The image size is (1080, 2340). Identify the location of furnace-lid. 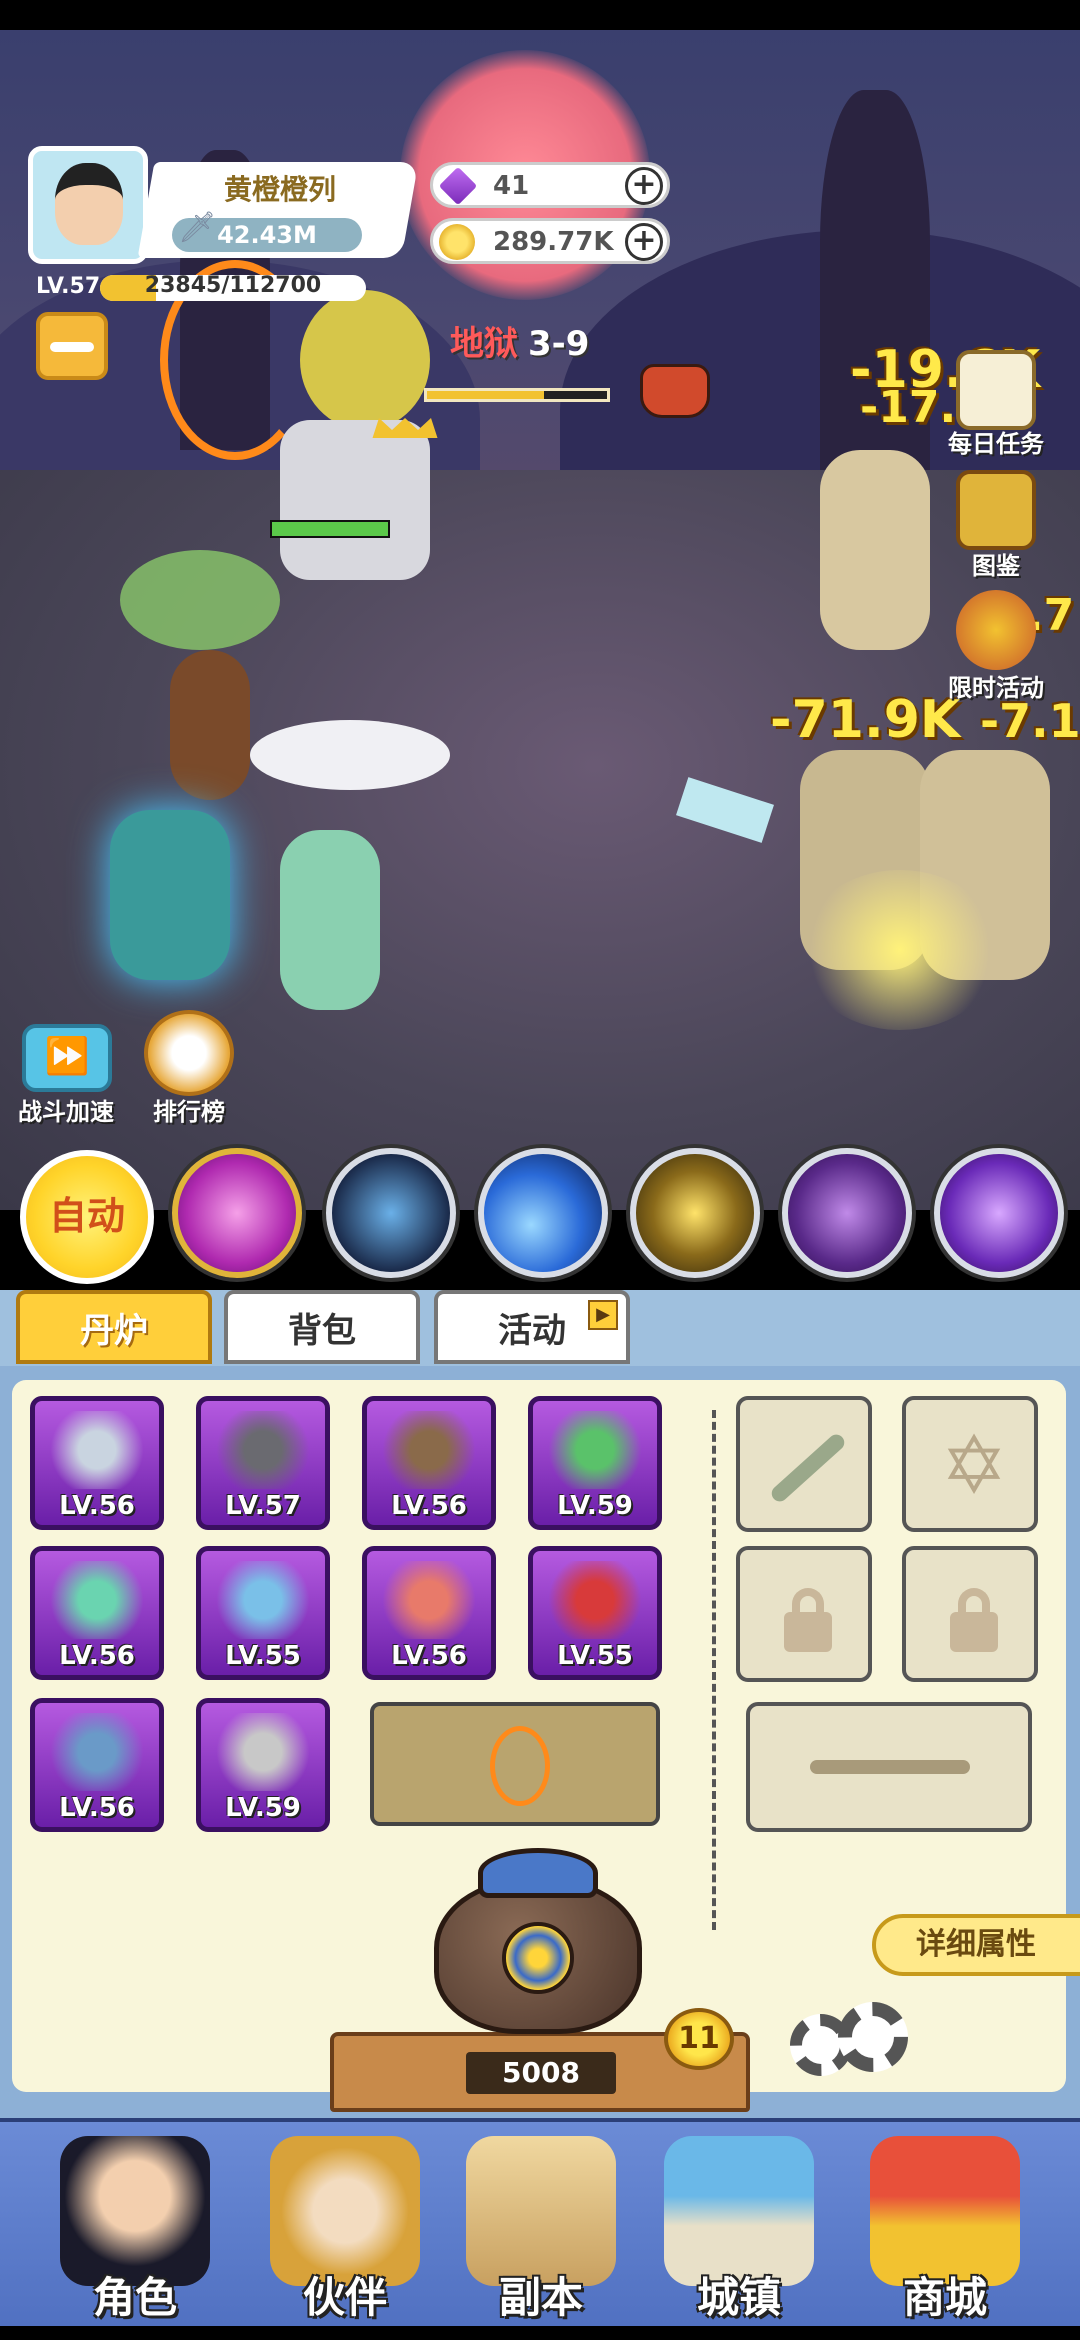
(538, 1873).